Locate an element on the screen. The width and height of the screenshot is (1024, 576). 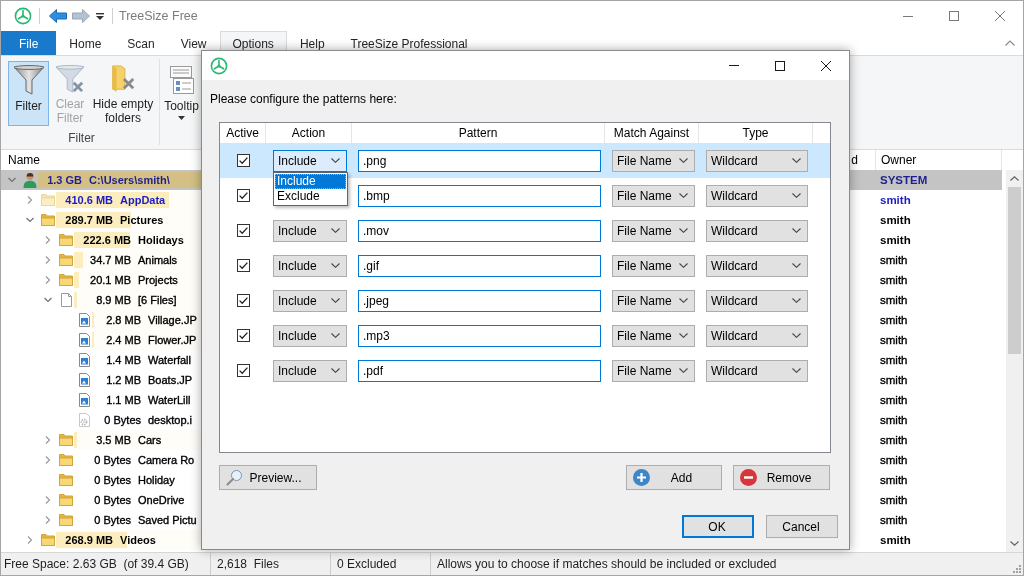
status-text: 0 Excluded is located at coordinates (367, 564).